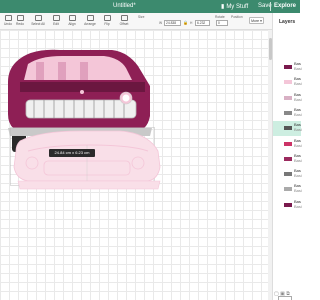 The height and width of the screenshot is (300, 320). What do you see at coordinates (185, 22) in the screenshot?
I see `lock-icon: 🔒` at bounding box center [185, 22].